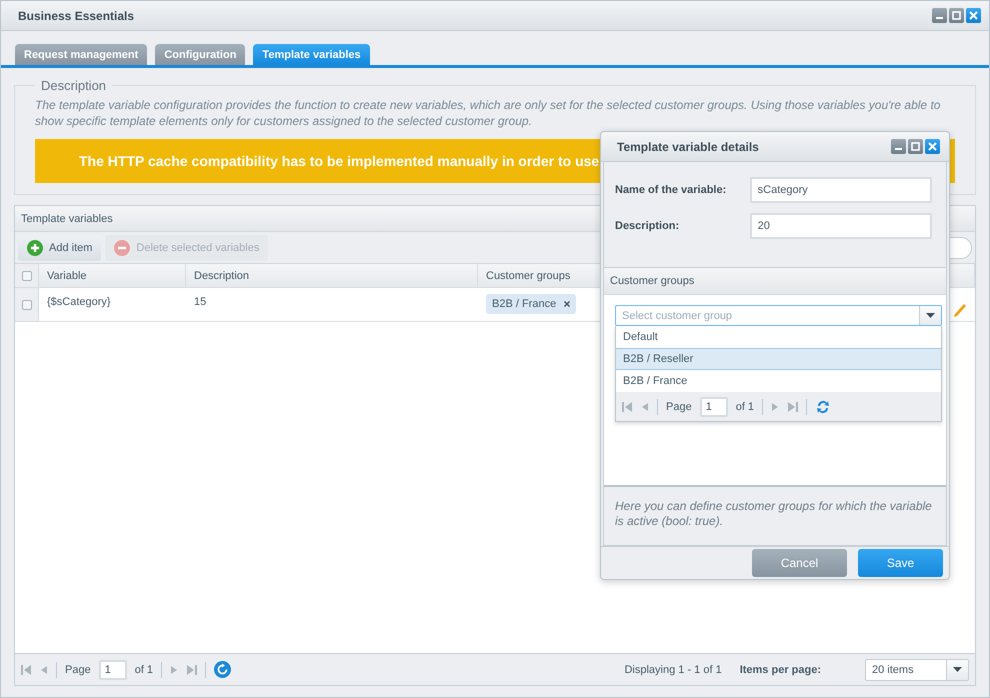 The image size is (990, 698). Describe the element at coordinates (841, 226) in the screenshot. I see `input-field: 20` at that location.